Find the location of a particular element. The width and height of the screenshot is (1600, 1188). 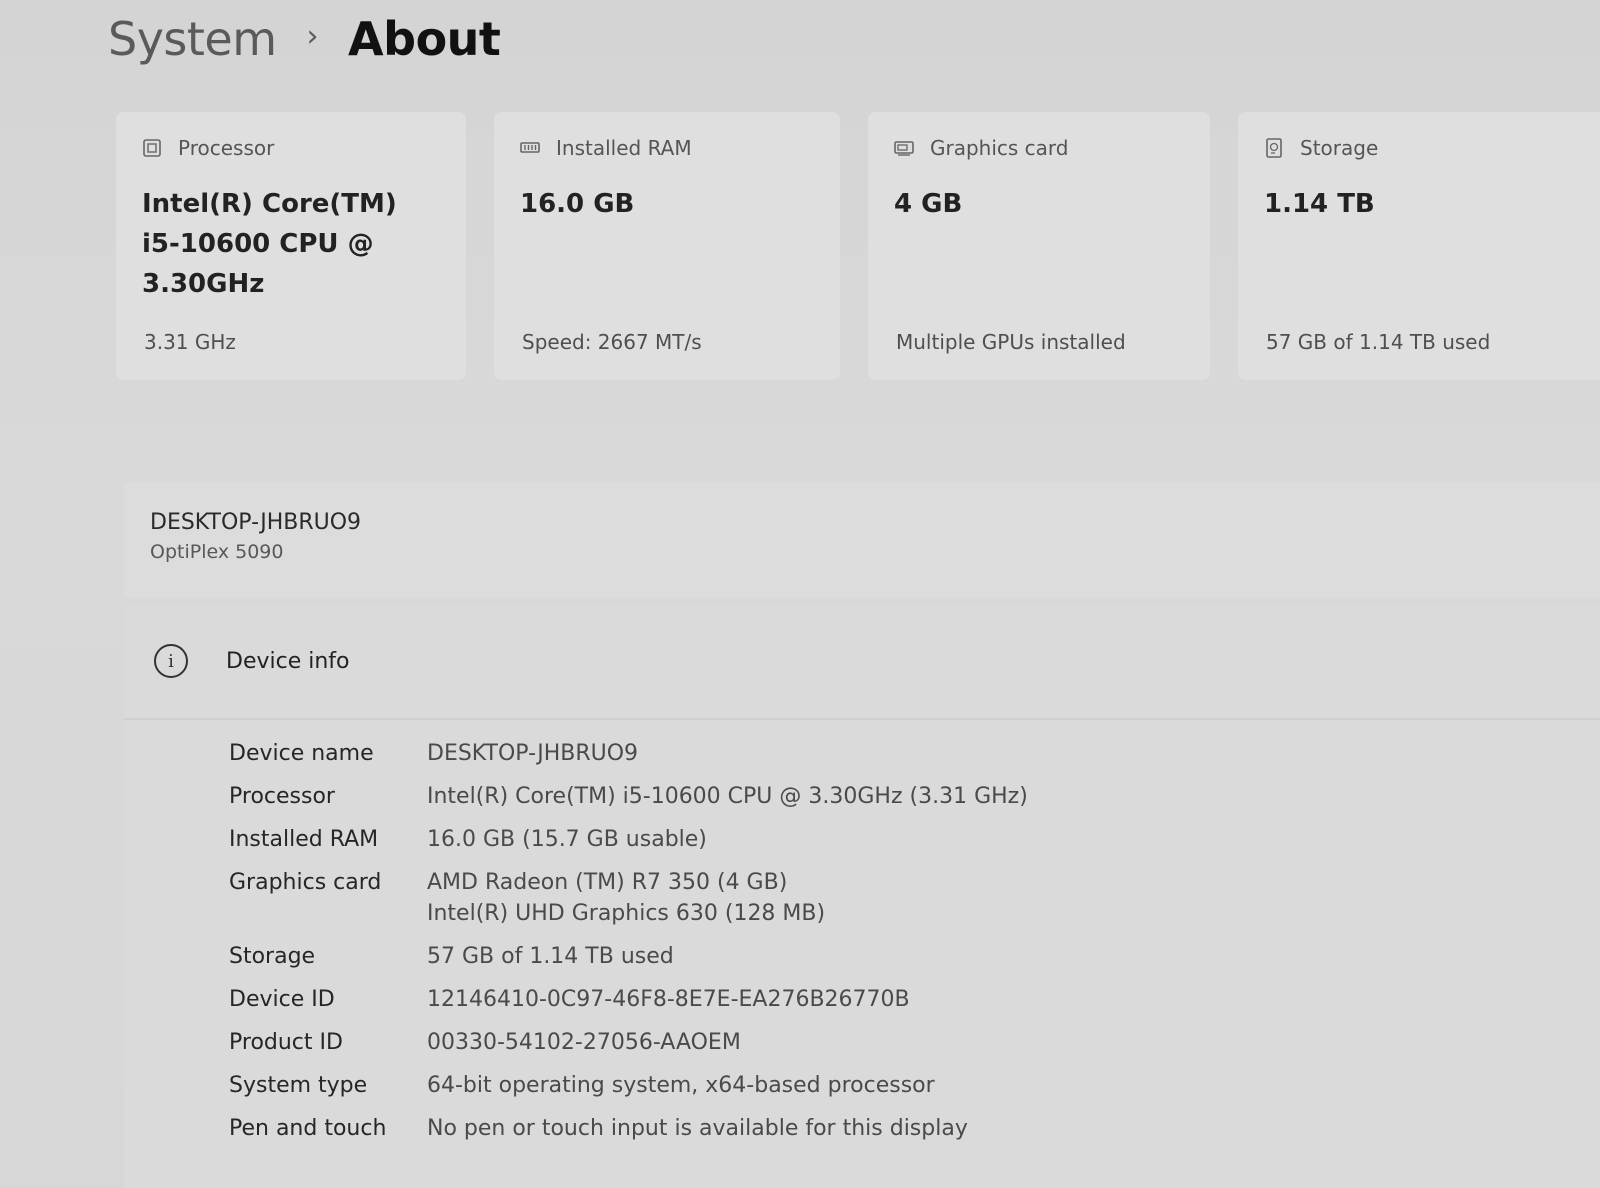

storage-card-label: Storage is located at coordinates (1339, 148).